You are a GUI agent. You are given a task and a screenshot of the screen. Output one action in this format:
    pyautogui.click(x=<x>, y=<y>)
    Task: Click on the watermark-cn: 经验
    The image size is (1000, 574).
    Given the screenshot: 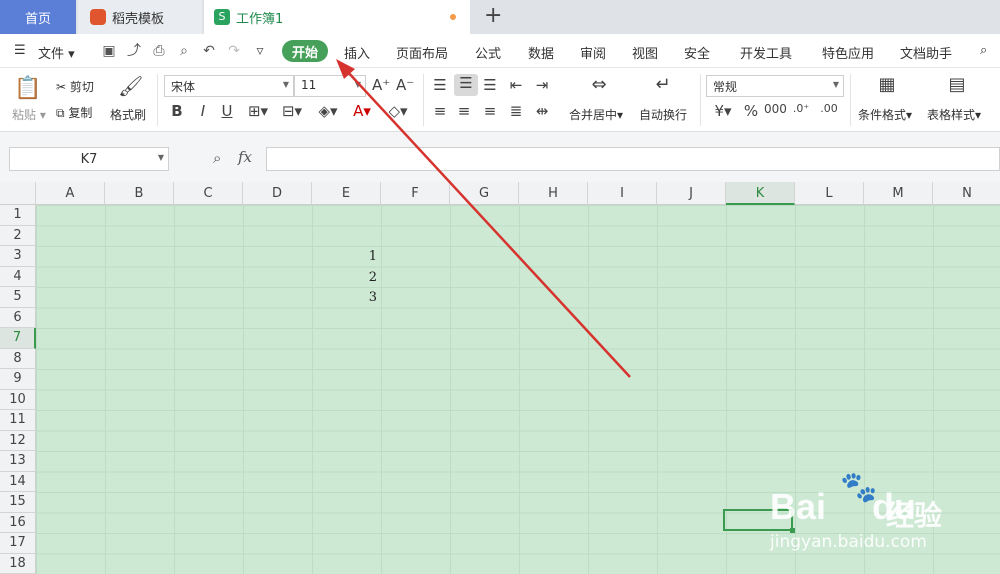 What is the action you would take?
    pyautogui.click(x=914, y=515)
    